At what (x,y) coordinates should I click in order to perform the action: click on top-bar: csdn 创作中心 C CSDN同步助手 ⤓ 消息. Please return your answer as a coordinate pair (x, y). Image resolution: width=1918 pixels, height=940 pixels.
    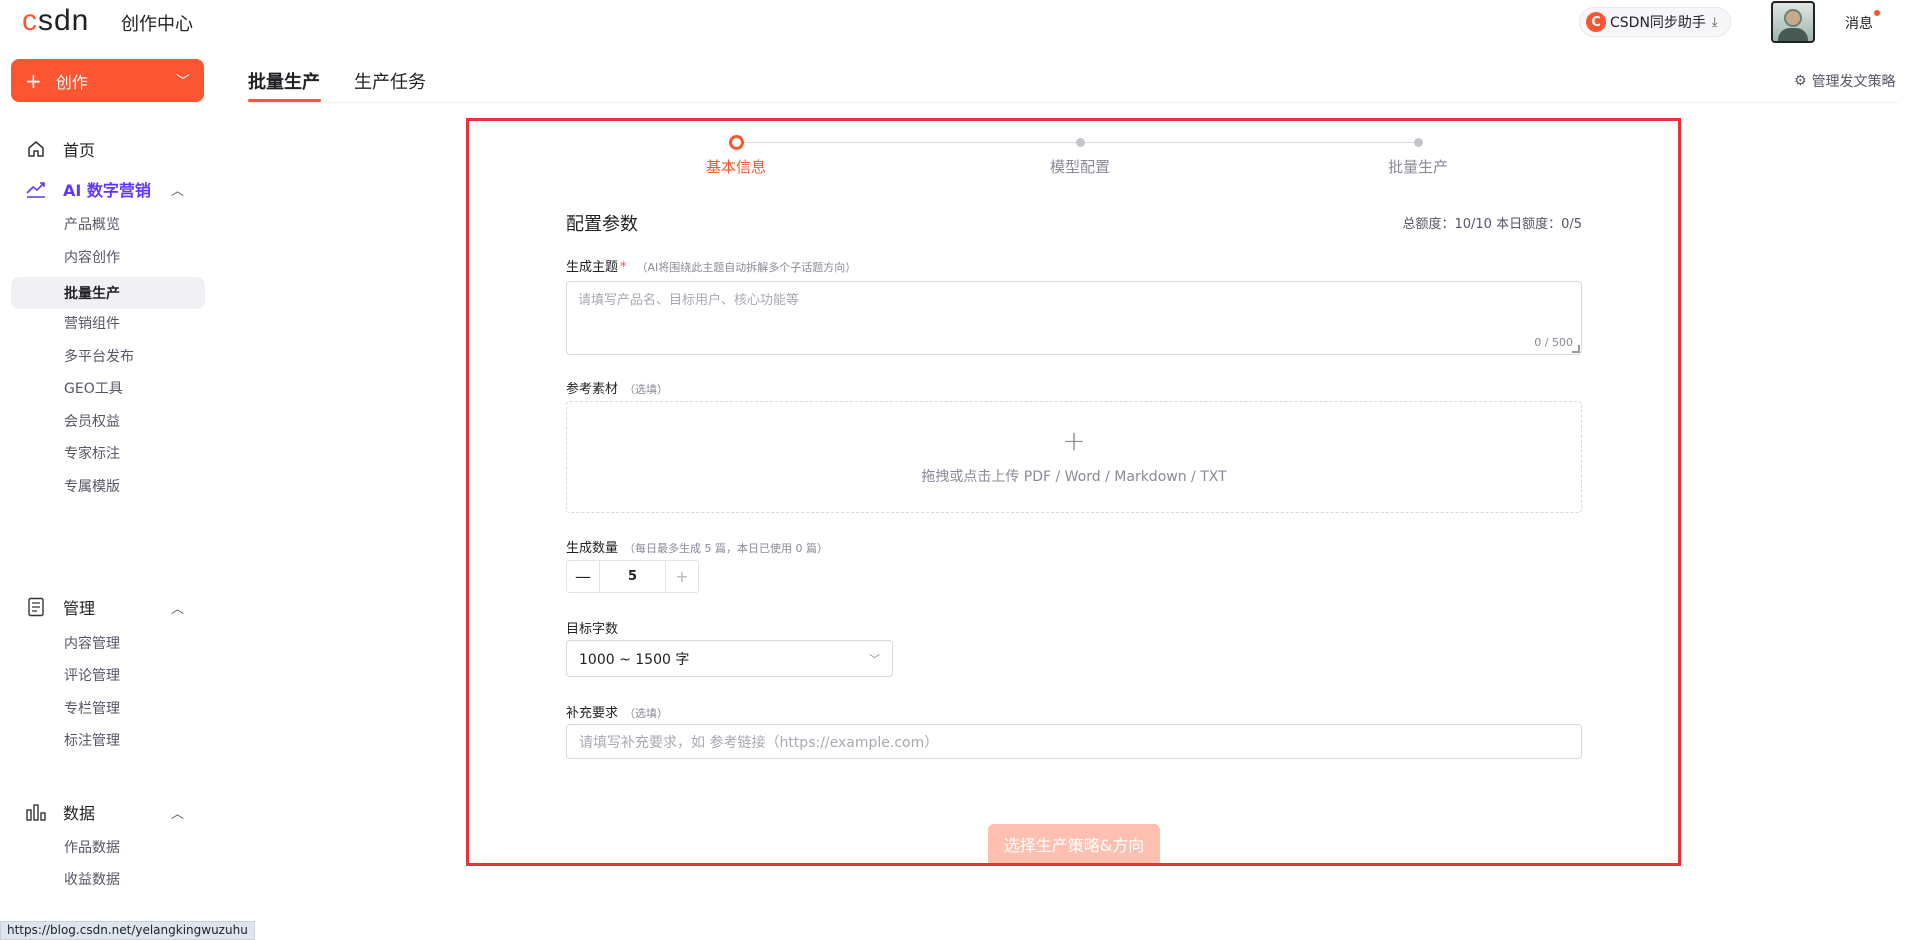
    Looking at the image, I should click on (959, 22).